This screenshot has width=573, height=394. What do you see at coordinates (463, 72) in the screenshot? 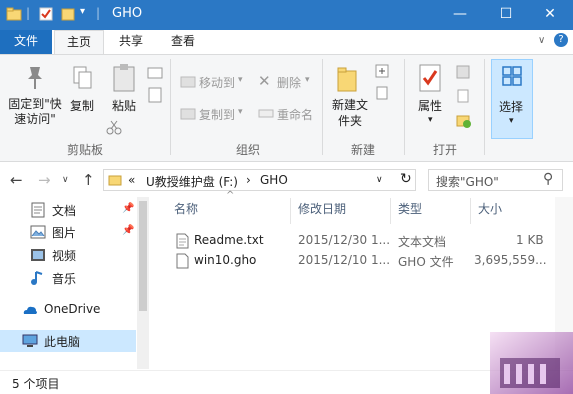
I see `open-icon` at bounding box center [463, 72].